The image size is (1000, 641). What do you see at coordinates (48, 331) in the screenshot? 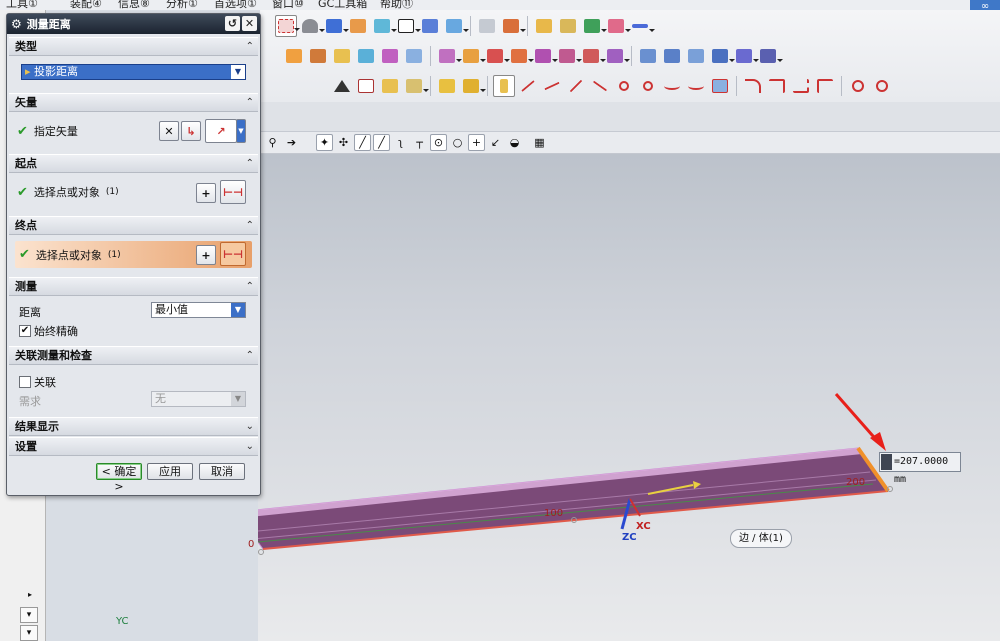
I see `always-accurate-option: ✔ 始终精确` at bounding box center [48, 331].